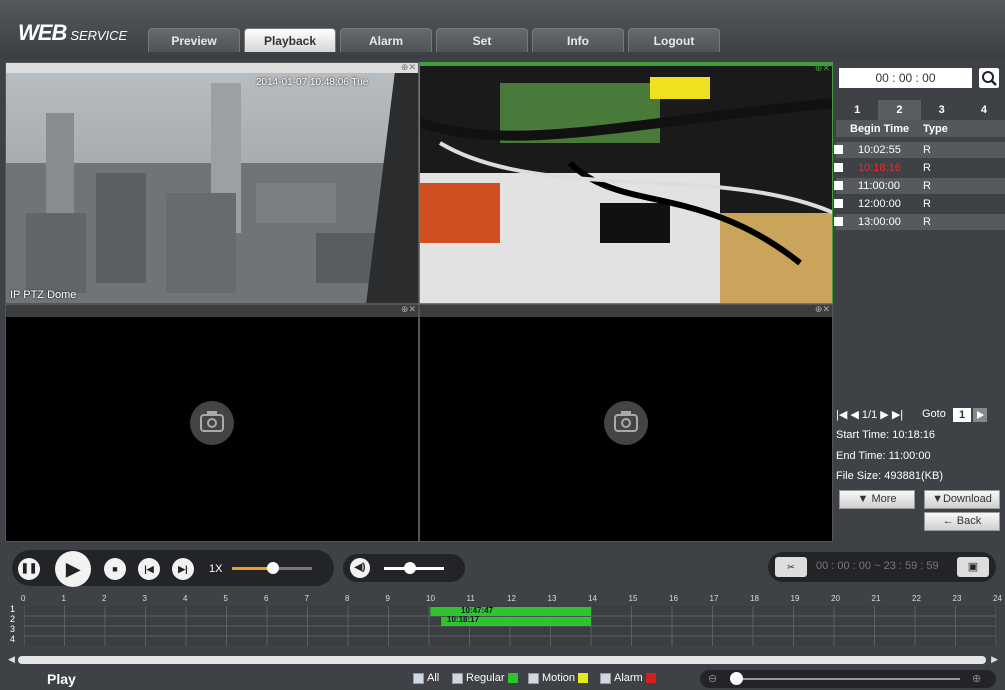 Image resolution: width=1005 pixels, height=690 pixels. I want to click on play-icon: ▶, so click(73, 569).